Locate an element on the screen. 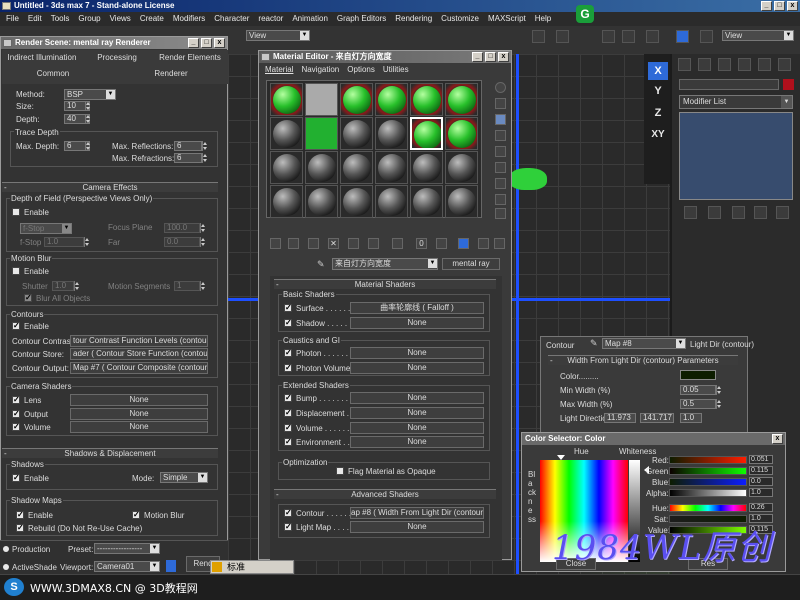 Image resolution: width=800 pixels, height=600 pixels. menu-file: File is located at coordinates (12, 19).